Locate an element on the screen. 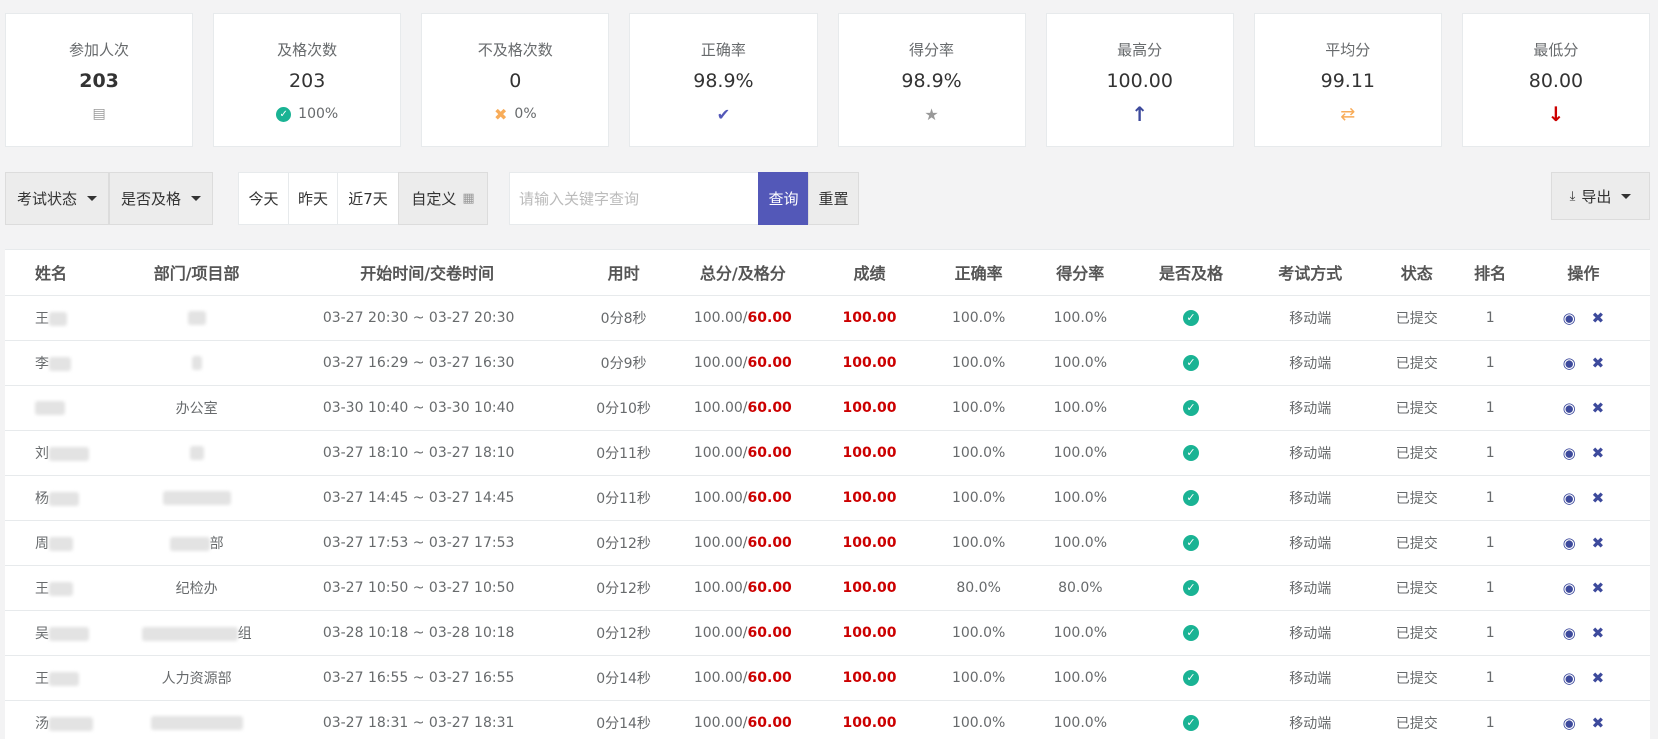  caret-down-icon is located at coordinates (196, 198).